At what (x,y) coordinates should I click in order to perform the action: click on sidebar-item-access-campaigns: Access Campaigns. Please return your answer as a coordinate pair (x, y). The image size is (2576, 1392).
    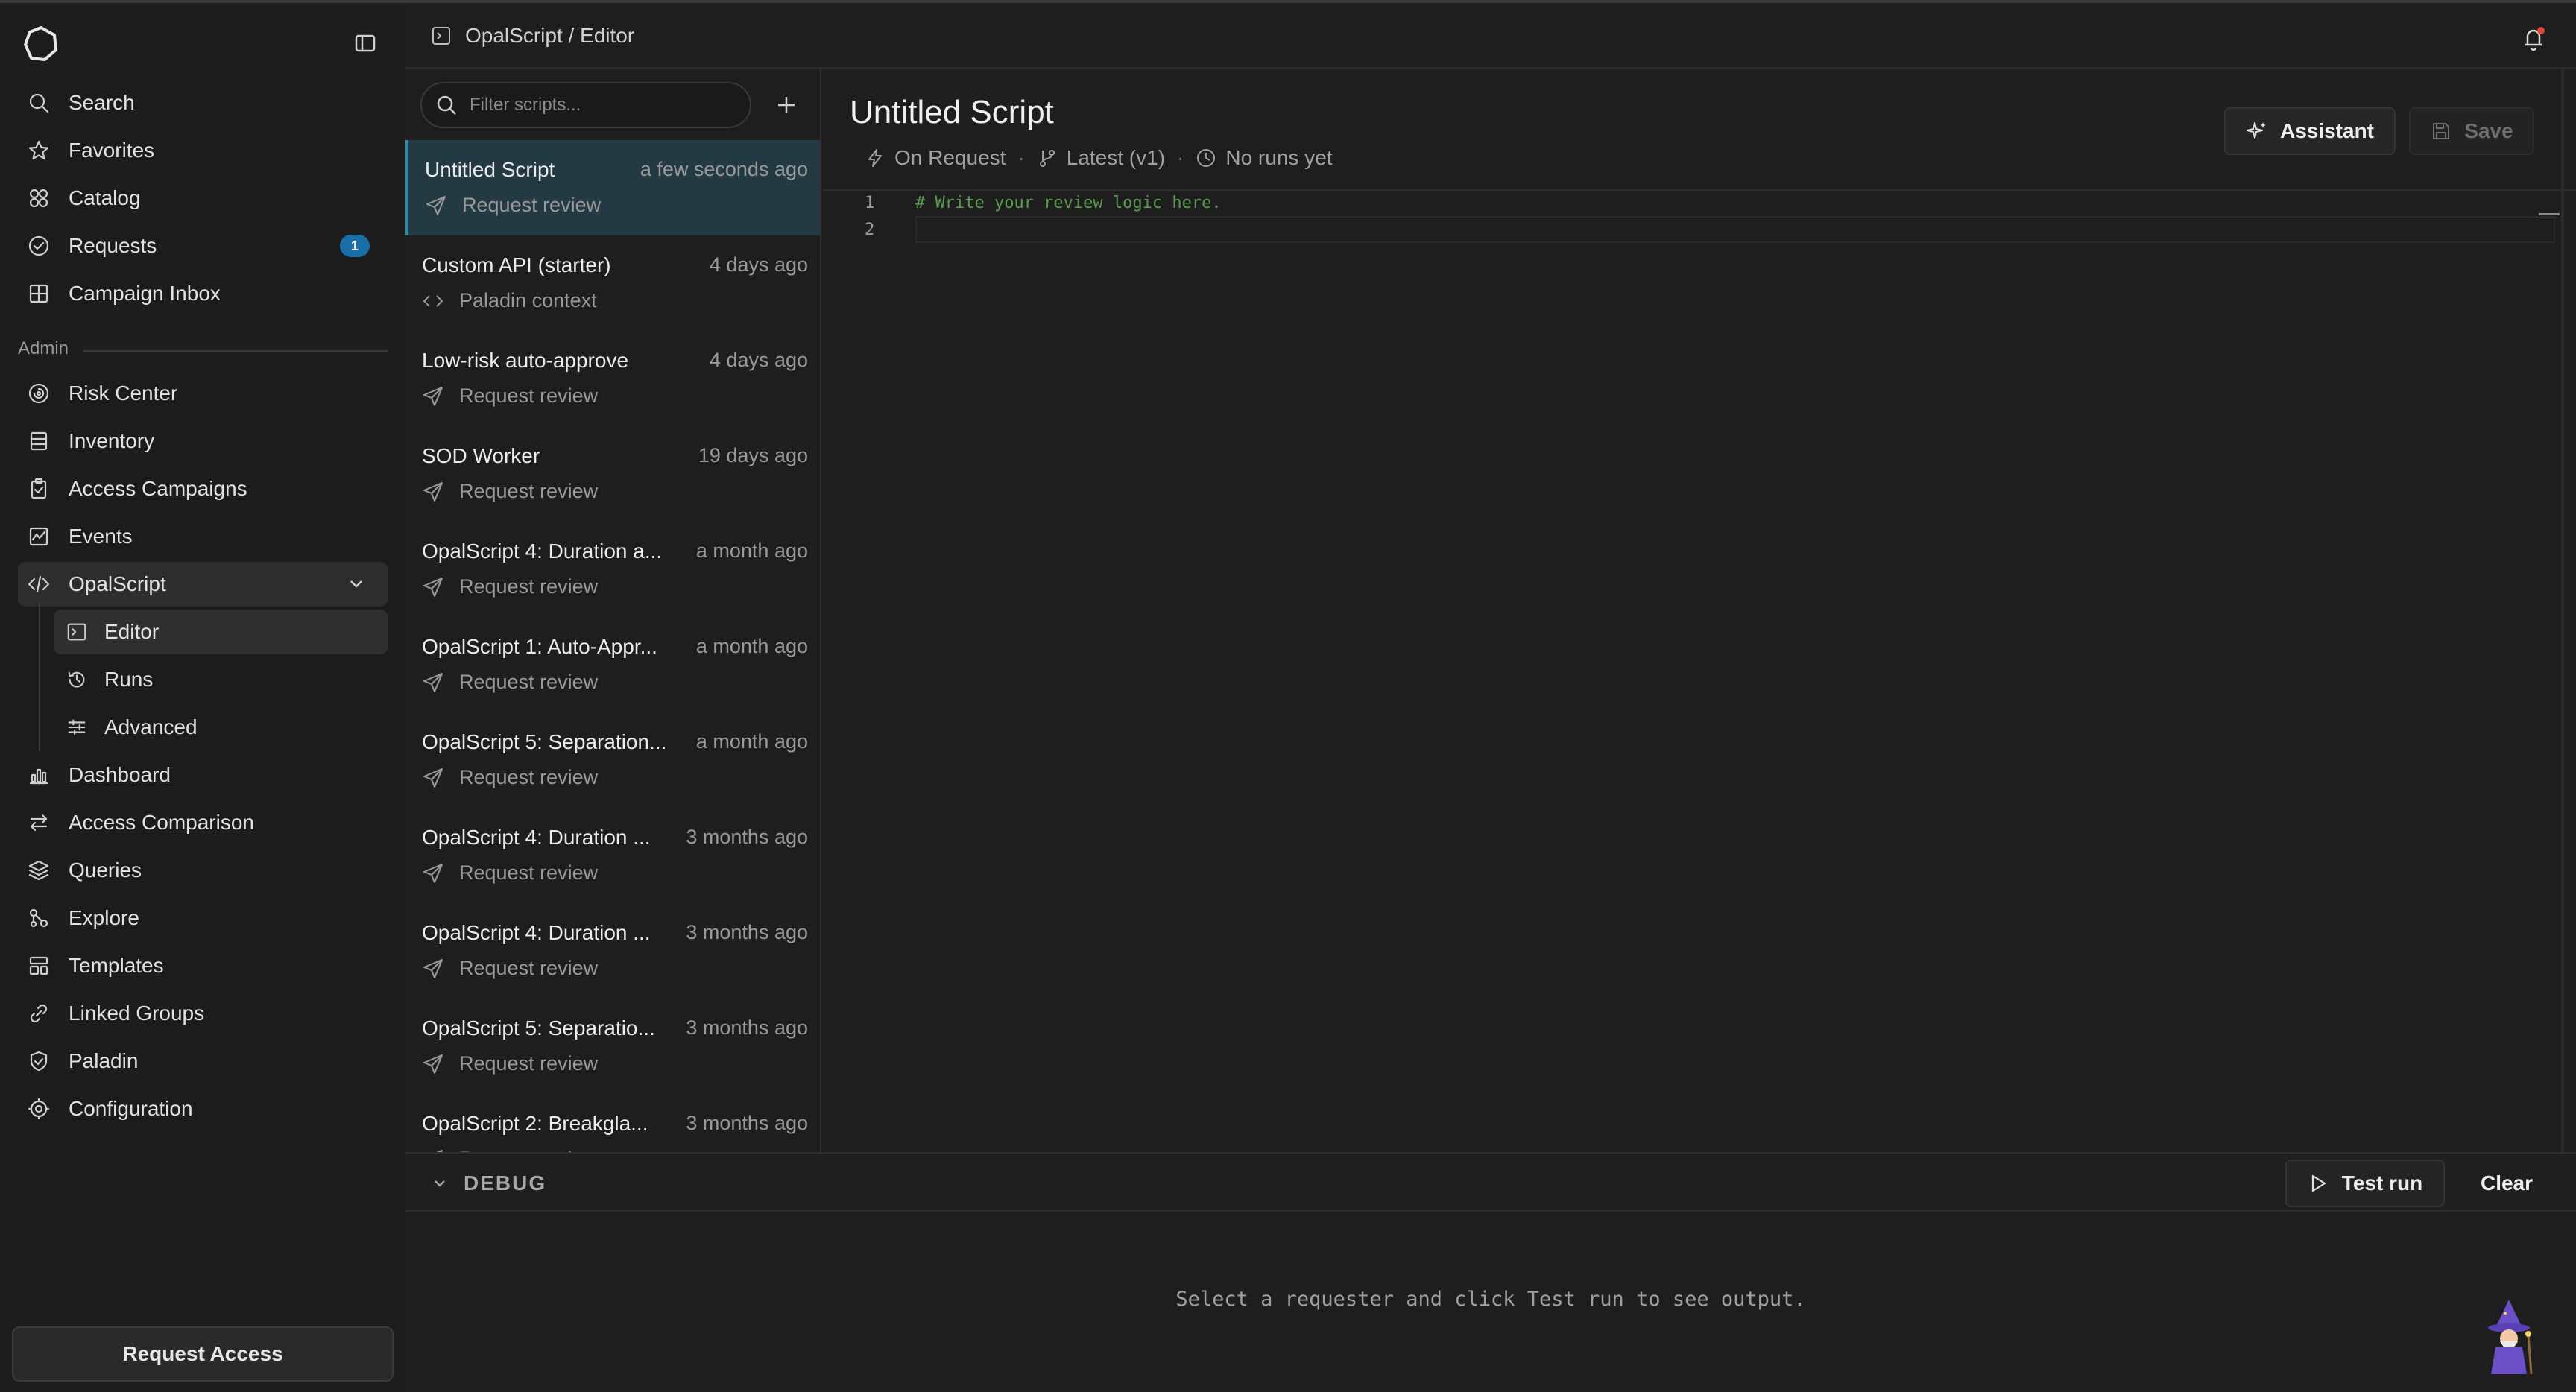
    Looking at the image, I should click on (203, 488).